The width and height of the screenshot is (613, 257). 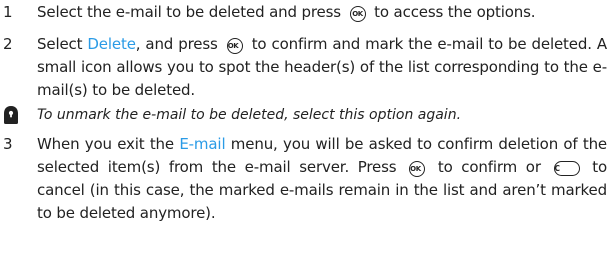 I want to click on step-number: 2, so click(x=8, y=44).